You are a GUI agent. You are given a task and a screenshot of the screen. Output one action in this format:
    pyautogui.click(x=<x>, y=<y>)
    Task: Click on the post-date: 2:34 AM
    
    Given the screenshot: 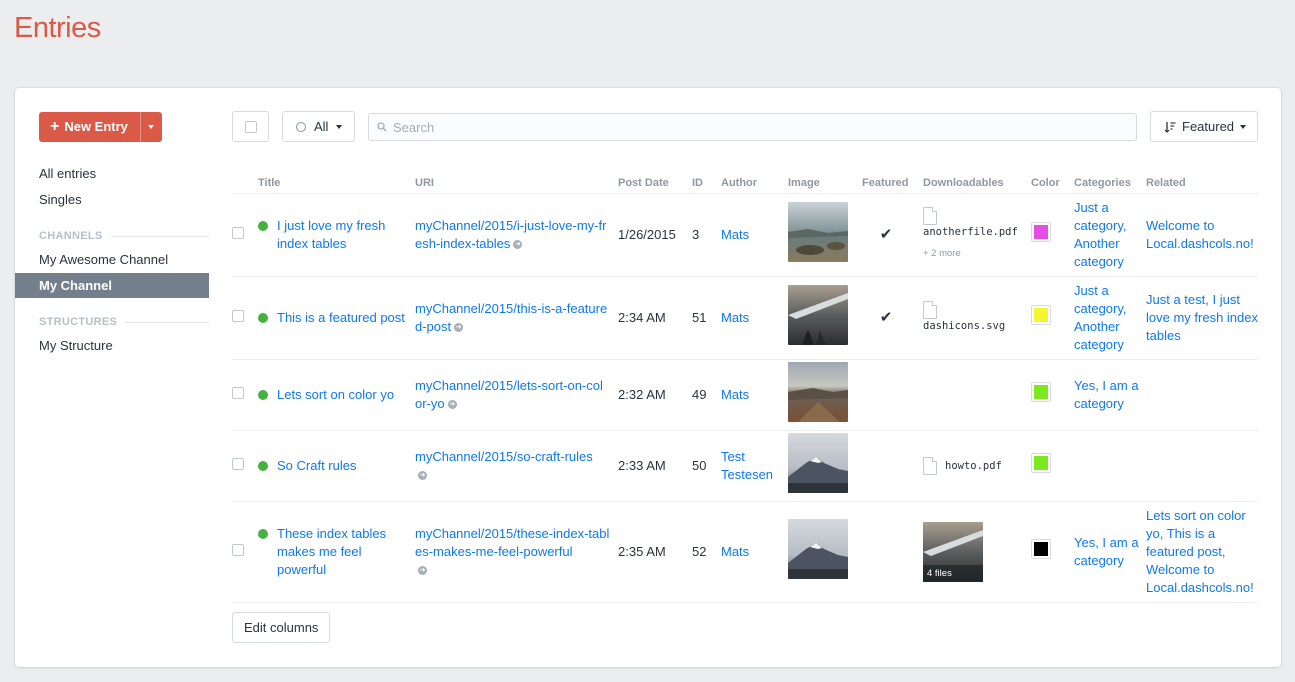 What is the action you would take?
    pyautogui.click(x=655, y=318)
    